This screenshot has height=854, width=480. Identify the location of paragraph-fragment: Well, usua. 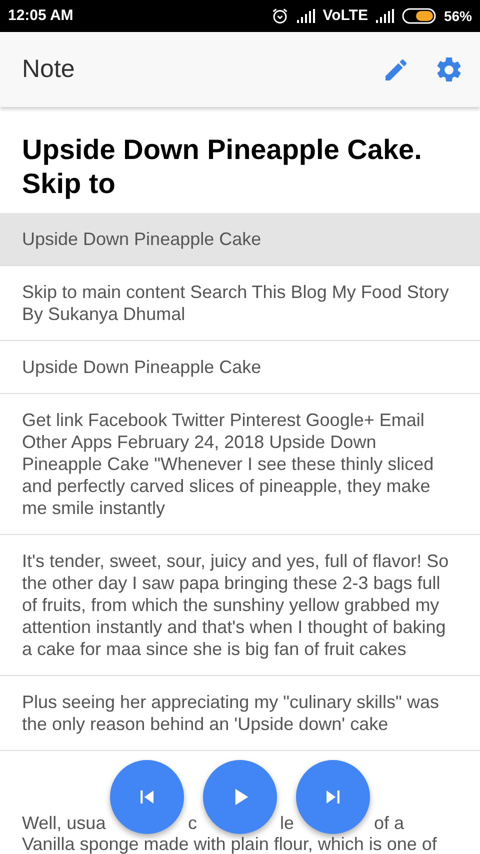
(64, 823).